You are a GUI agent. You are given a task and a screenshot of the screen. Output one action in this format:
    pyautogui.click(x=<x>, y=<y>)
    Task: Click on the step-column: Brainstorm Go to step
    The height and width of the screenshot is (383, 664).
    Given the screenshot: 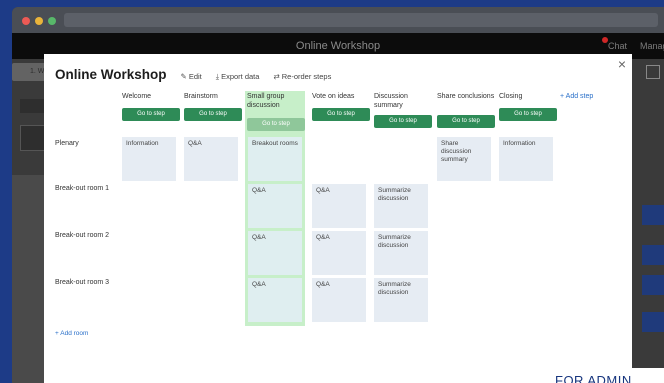 What is the action you would take?
    pyautogui.click(x=213, y=106)
    